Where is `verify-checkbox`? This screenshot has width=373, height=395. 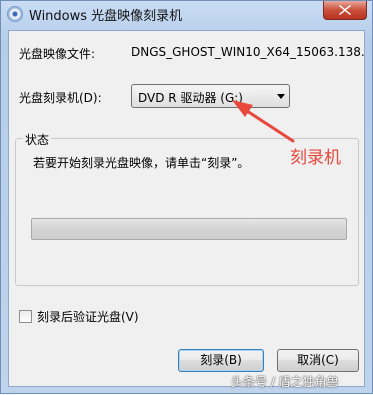 verify-checkbox is located at coordinates (25, 316).